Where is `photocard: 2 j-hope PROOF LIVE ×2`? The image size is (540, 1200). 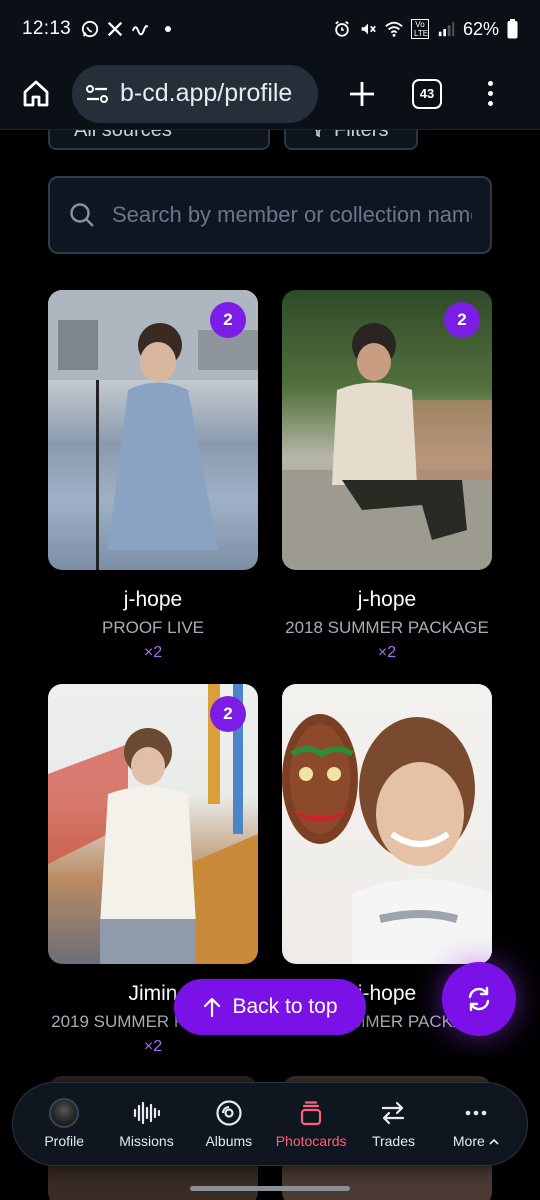 photocard: 2 j-hope PROOF LIVE ×2 is located at coordinates (153, 476).